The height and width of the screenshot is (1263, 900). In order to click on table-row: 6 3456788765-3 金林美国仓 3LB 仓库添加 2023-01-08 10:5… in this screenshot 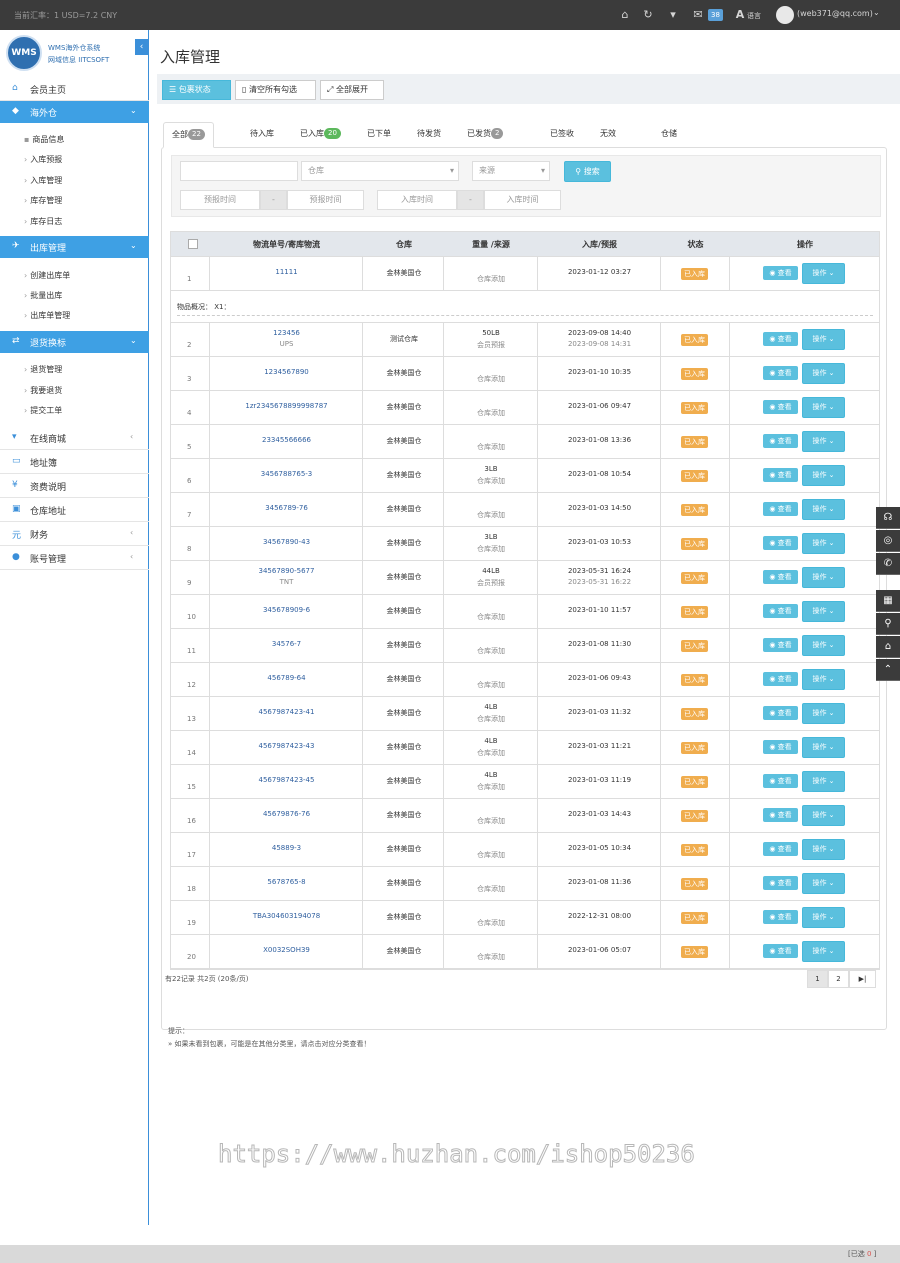, I will do `click(525, 476)`.